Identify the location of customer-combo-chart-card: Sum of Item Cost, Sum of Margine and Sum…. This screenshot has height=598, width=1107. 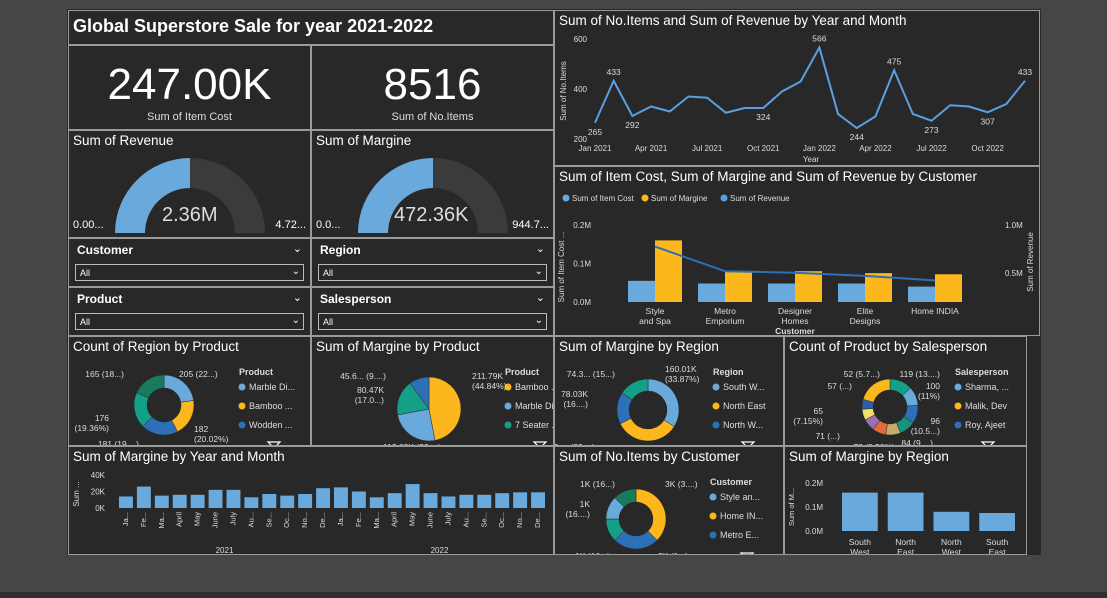
(797, 251).